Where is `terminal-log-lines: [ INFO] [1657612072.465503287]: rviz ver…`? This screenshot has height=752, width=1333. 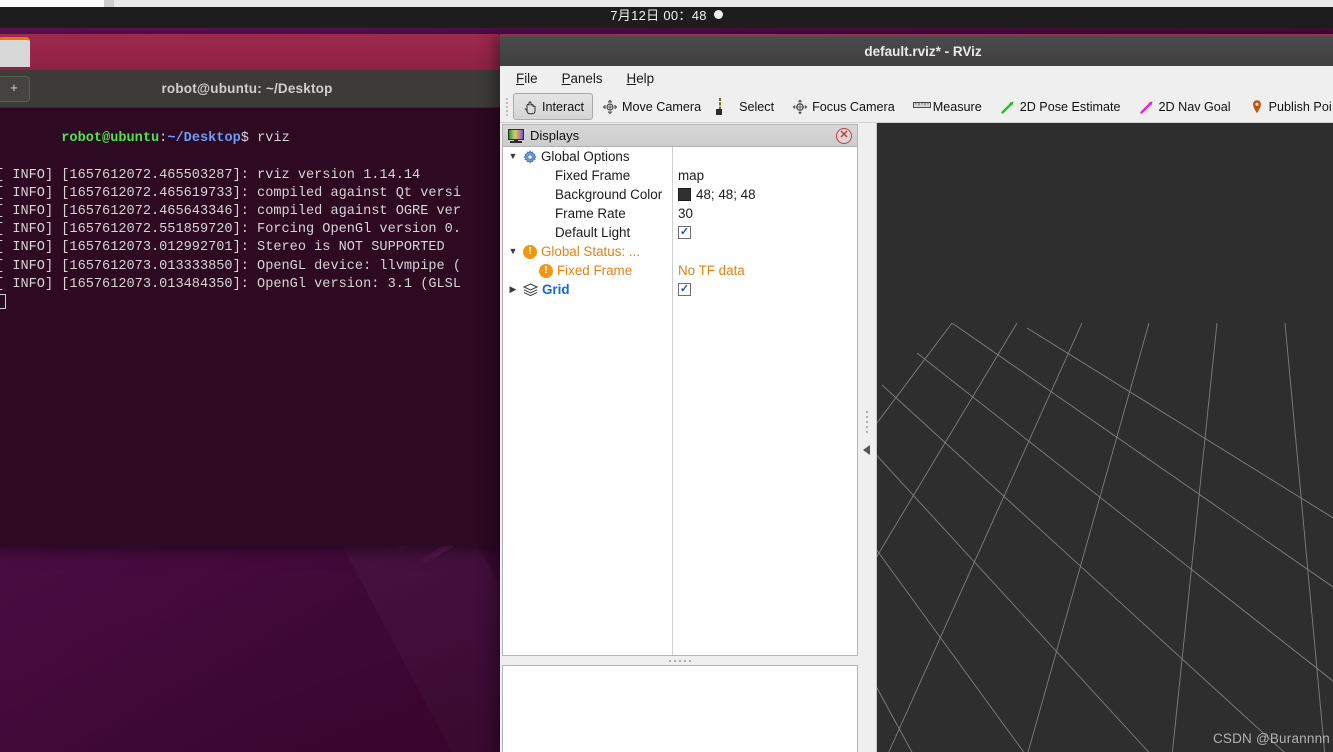 terminal-log-lines: [ INFO] [1657612072.465503287]: rviz ver… is located at coordinates (251, 230).